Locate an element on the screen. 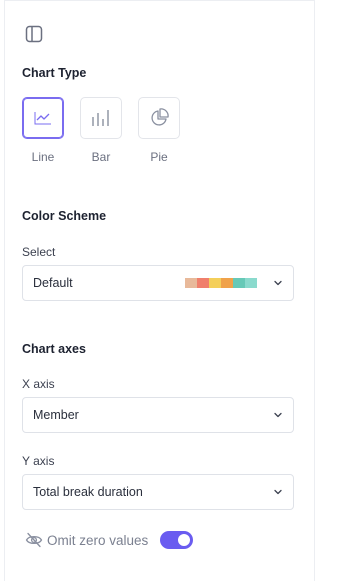  pie-chart-label: Pie is located at coordinates (159, 157).